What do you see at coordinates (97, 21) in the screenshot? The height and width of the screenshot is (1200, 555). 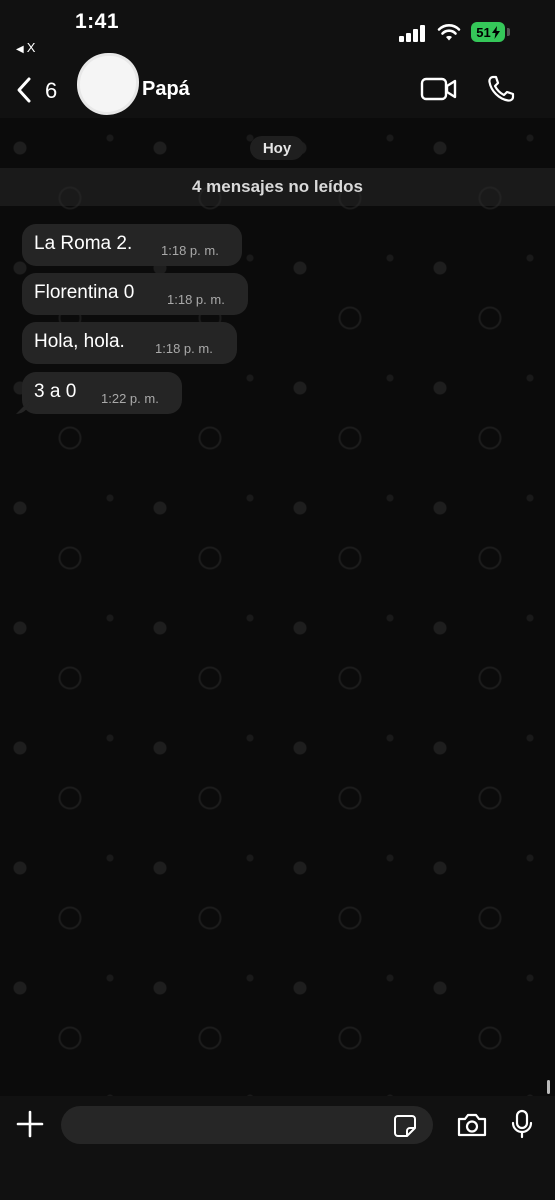 I see `status-time: 1:41` at bounding box center [97, 21].